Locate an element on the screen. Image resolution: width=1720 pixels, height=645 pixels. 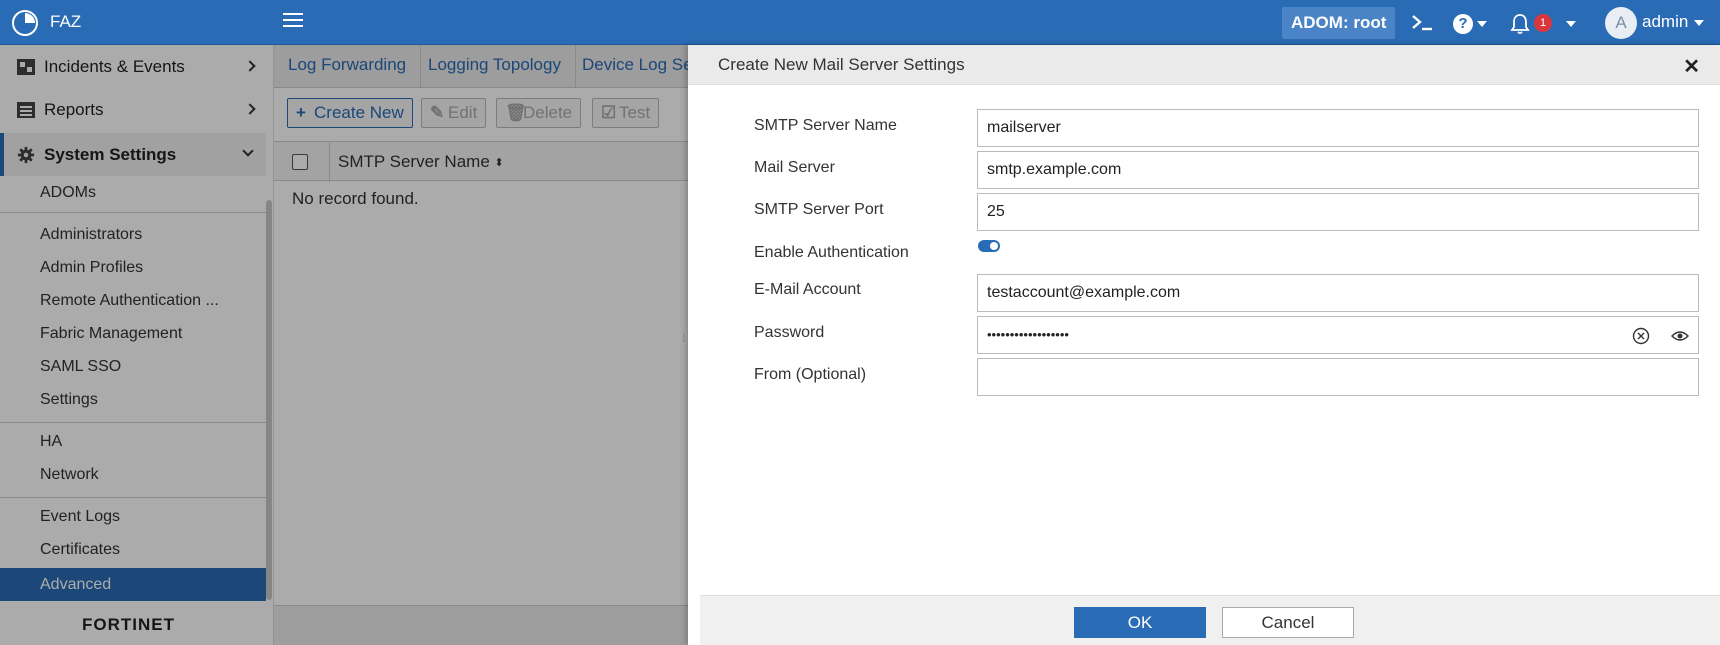
password-value: •••••••••••••••••• is located at coordinates (1028, 334).